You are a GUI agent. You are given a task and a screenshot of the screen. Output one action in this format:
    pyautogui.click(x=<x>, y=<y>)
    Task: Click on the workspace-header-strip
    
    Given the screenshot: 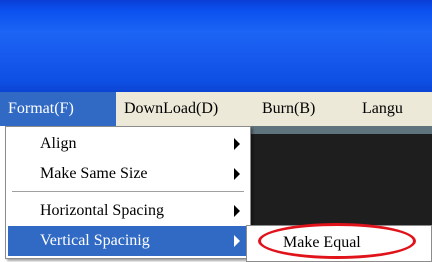 What is the action you would take?
    pyautogui.click(x=340, y=130)
    